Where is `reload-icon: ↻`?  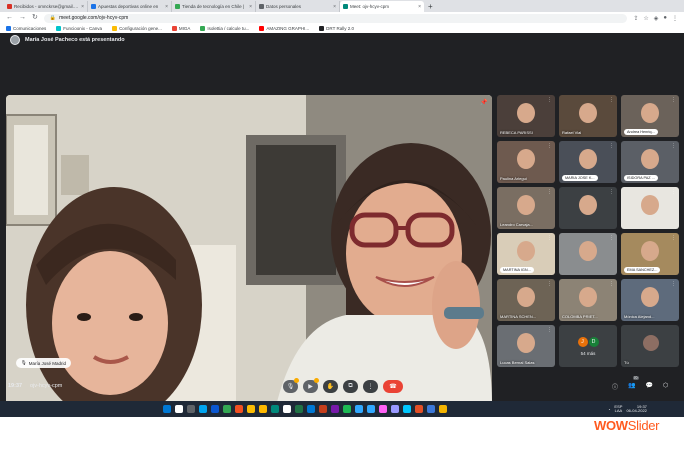 reload-icon: ↻ is located at coordinates (35, 18).